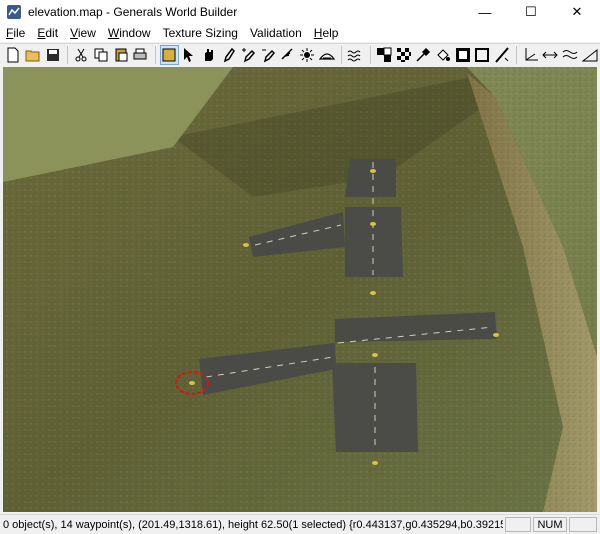  What do you see at coordinates (307, 55) in the screenshot?
I see `radial-icon` at bounding box center [307, 55].